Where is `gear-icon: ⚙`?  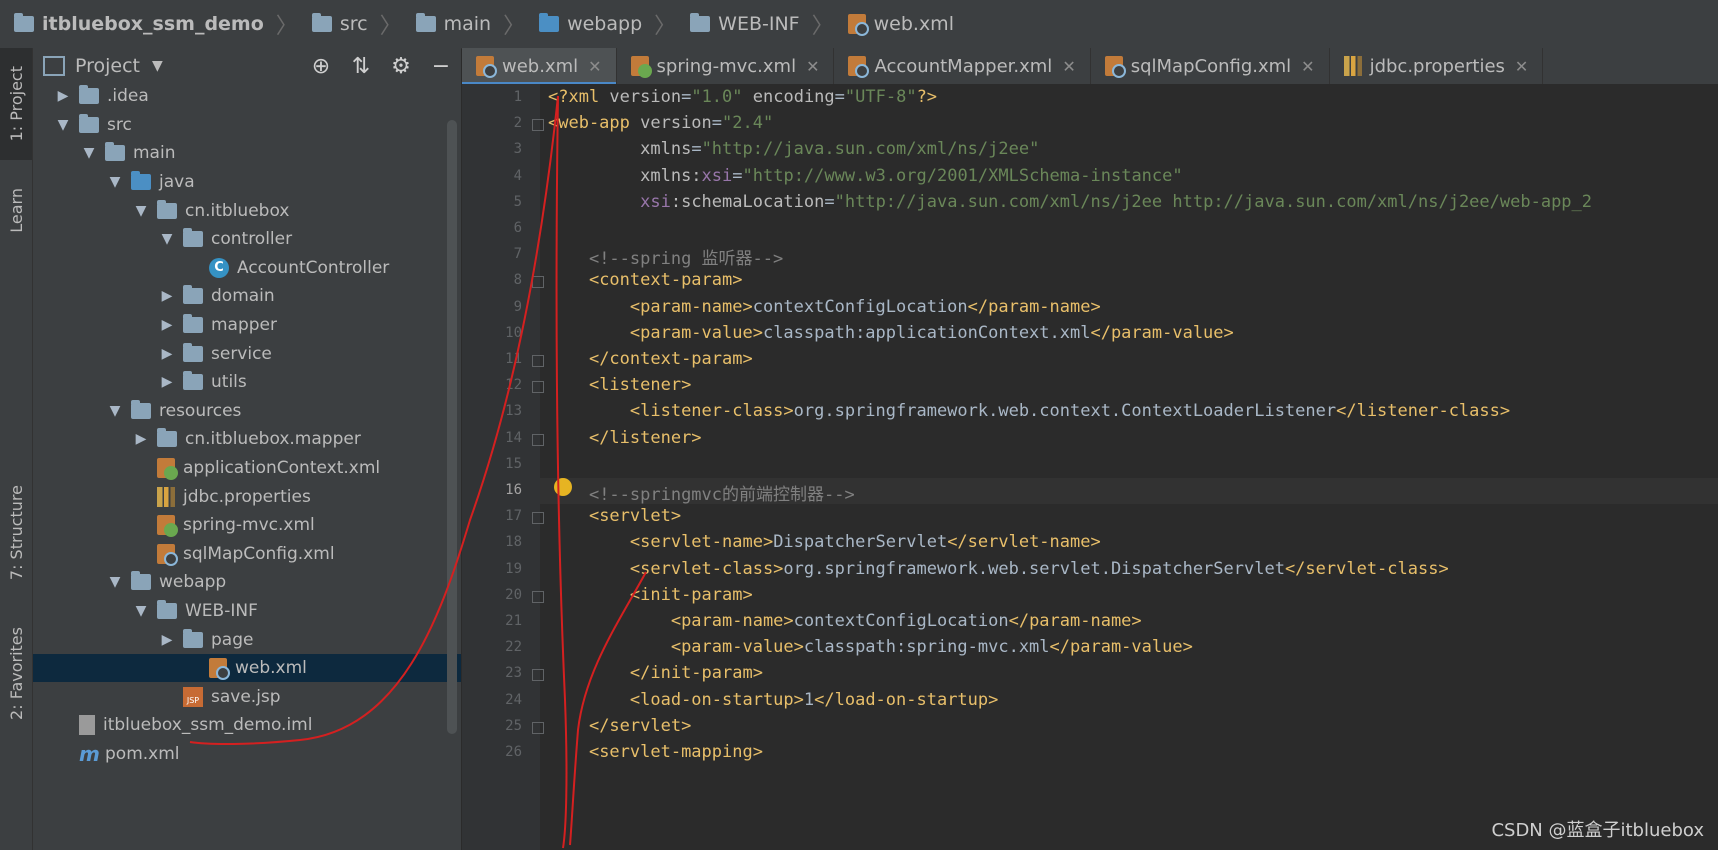 gear-icon: ⚙ is located at coordinates (401, 66).